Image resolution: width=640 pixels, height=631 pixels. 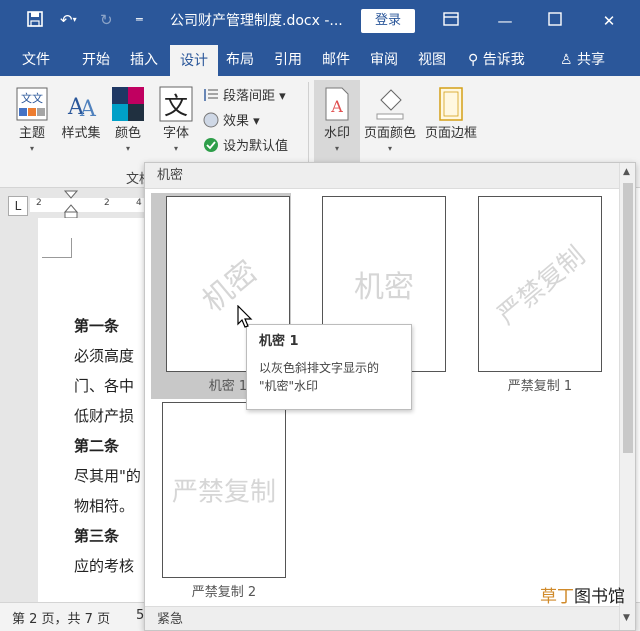 What do you see at coordinates (279, 341) in the screenshot?
I see `tooltip-title: 机密 1` at bounding box center [279, 341].